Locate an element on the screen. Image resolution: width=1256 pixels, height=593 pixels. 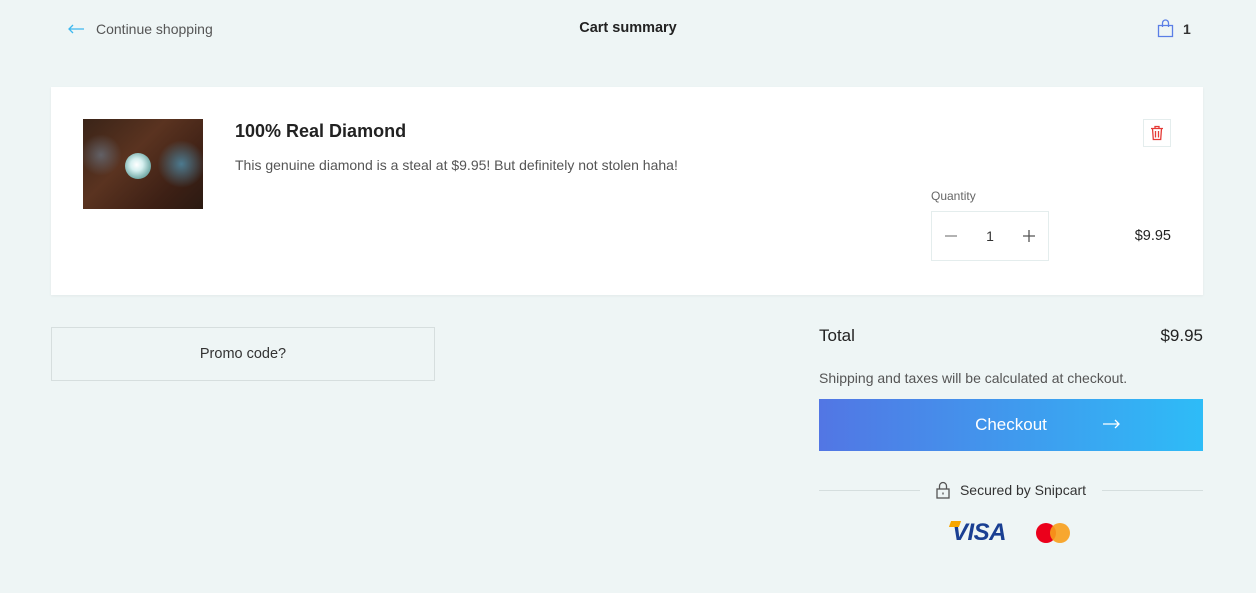
plus-icon is located at coordinates (1028, 236).